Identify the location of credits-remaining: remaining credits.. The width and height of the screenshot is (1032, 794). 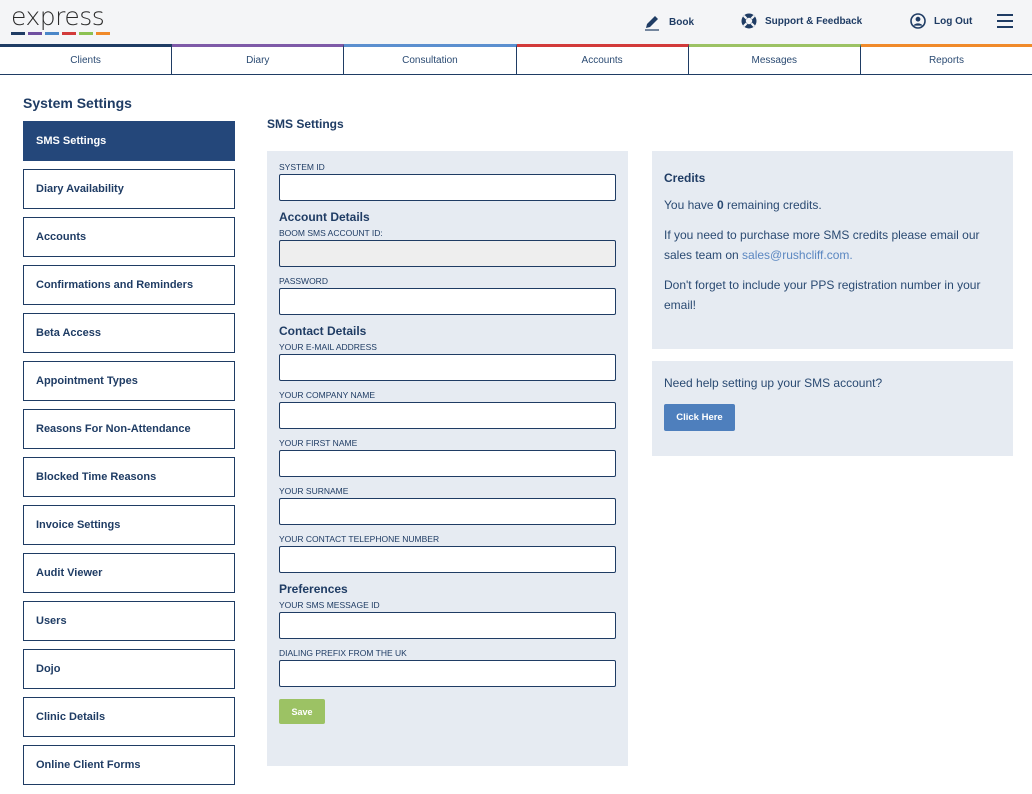
(772, 205).